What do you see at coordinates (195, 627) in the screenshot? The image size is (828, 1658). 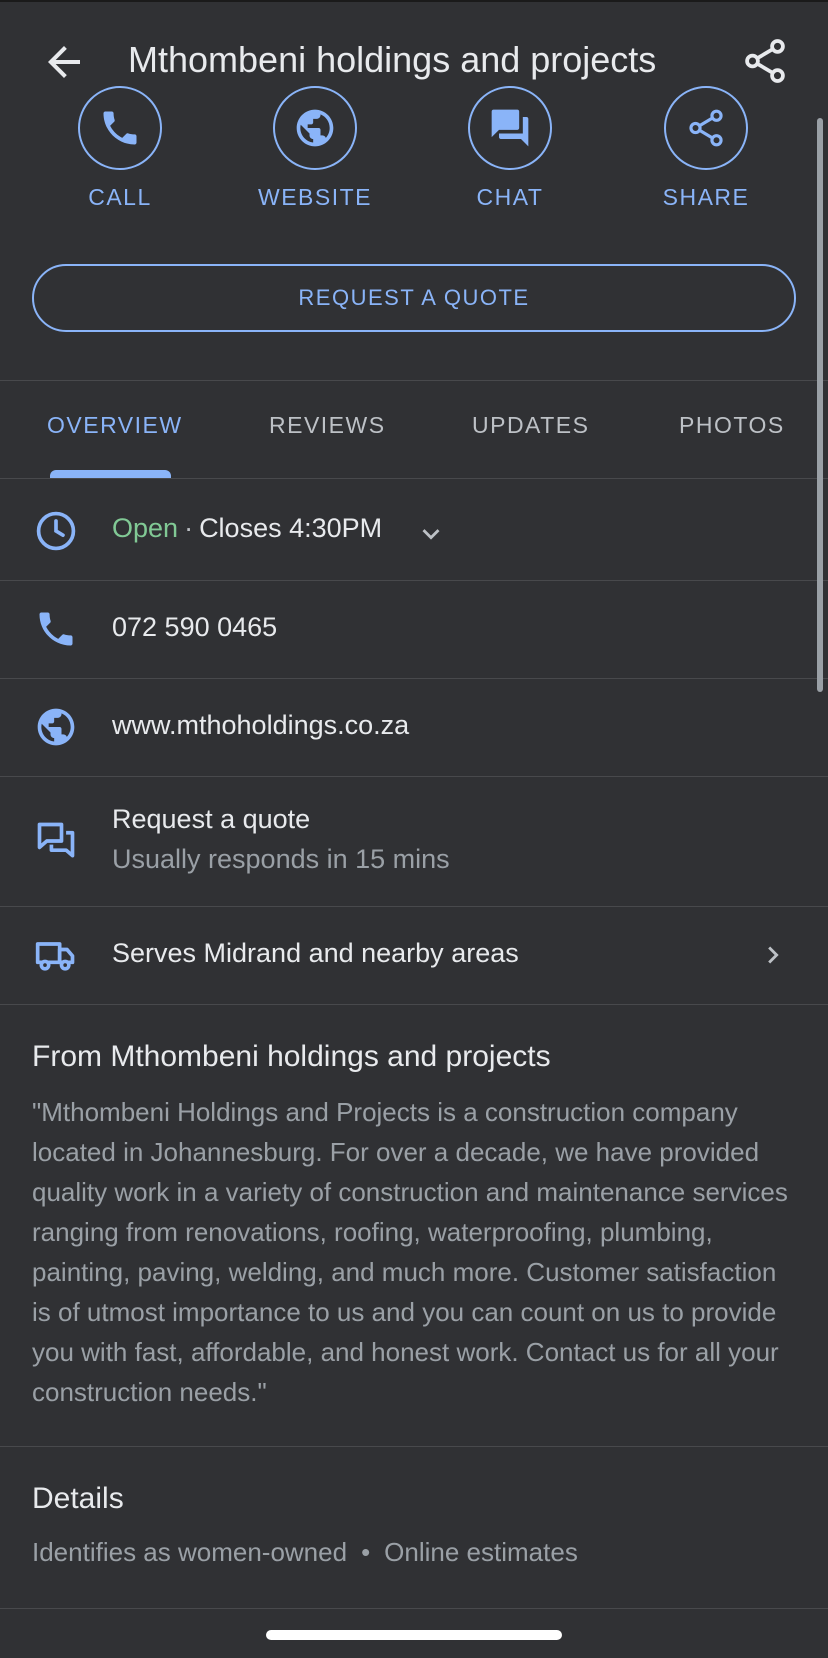 I see `phone-number: 072 590 0465` at bounding box center [195, 627].